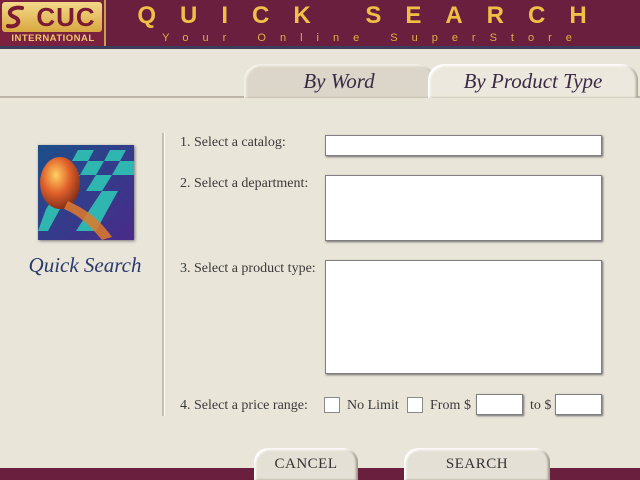 The width and height of the screenshot is (640, 480). Describe the element at coordinates (373, 405) in the screenshot. I see `no-limit-label: No Limit` at that location.